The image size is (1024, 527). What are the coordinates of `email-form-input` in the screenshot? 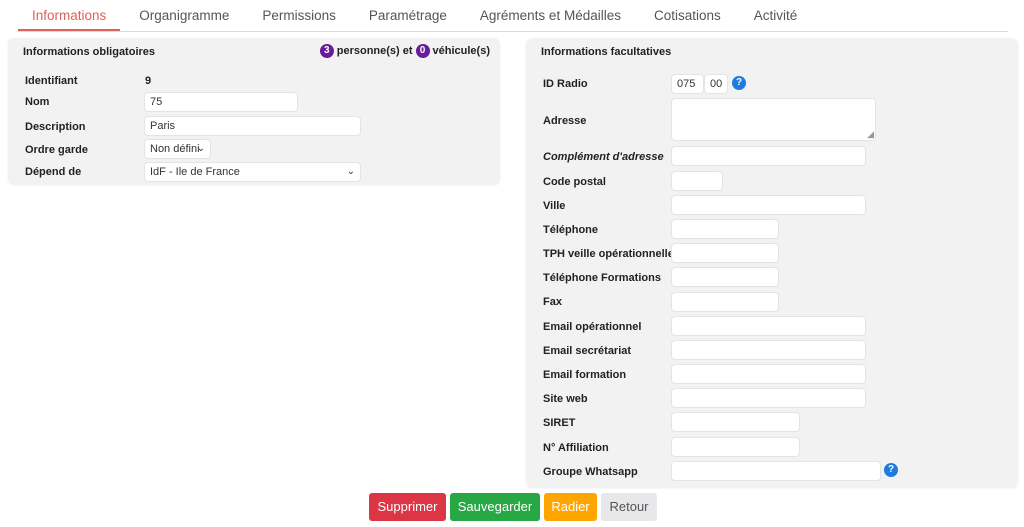 It's located at (768, 374).